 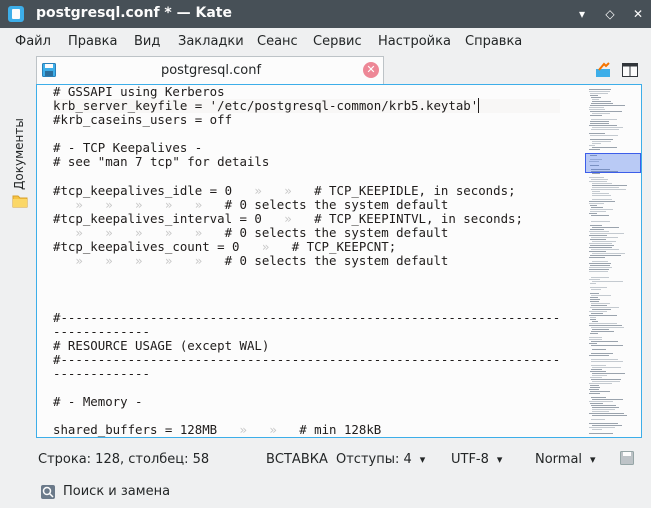 I want to click on menu-edit: Правка, so click(x=92, y=41).